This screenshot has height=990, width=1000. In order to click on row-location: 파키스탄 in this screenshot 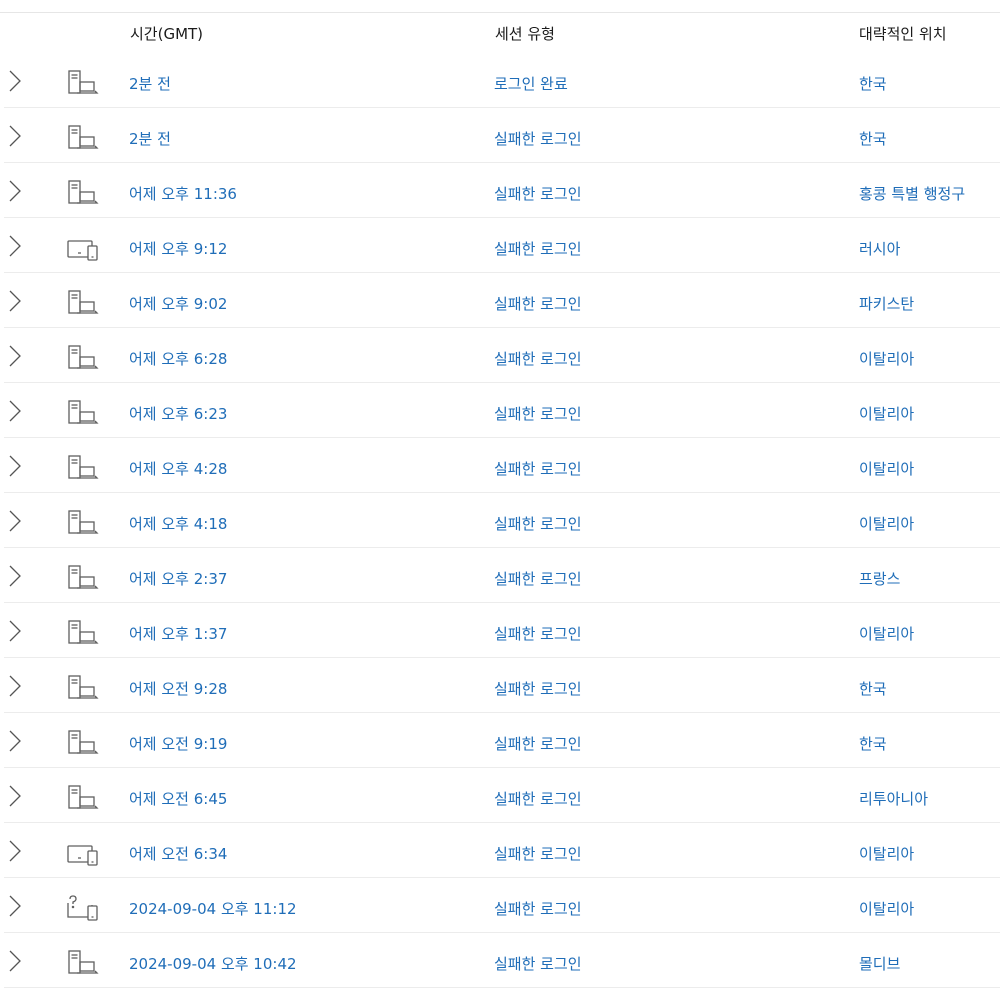, I will do `click(887, 304)`.